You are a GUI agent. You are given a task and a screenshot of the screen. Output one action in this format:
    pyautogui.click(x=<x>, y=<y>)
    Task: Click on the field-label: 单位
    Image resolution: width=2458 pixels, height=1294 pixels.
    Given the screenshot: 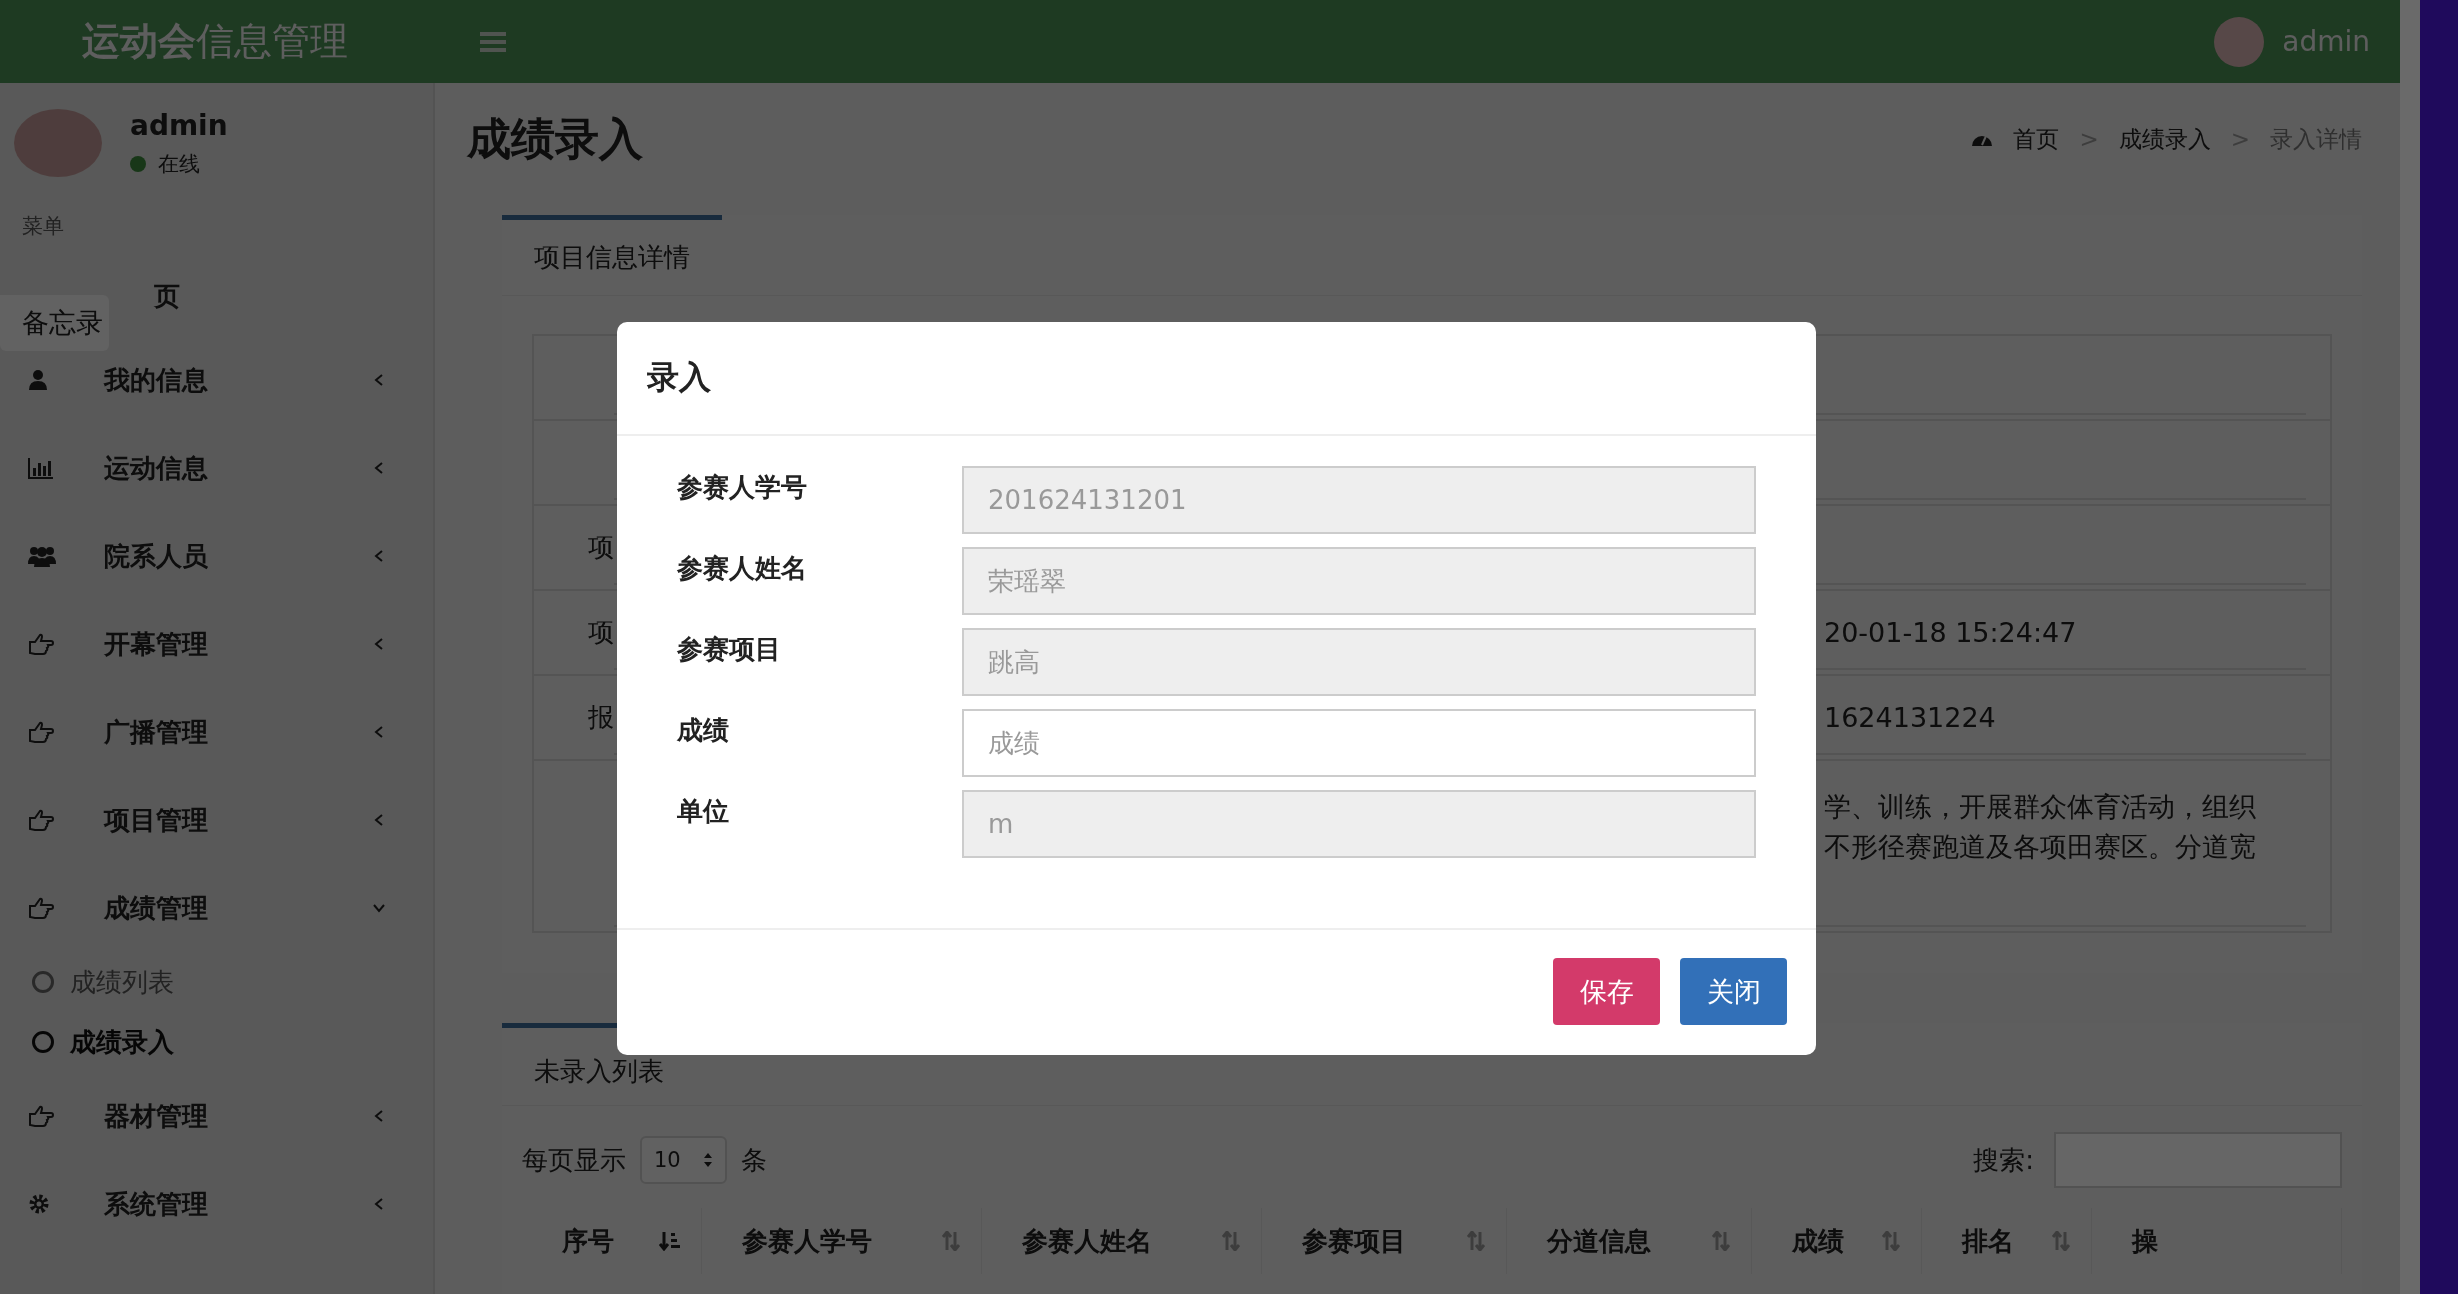 What is the action you would take?
    pyautogui.click(x=703, y=811)
    